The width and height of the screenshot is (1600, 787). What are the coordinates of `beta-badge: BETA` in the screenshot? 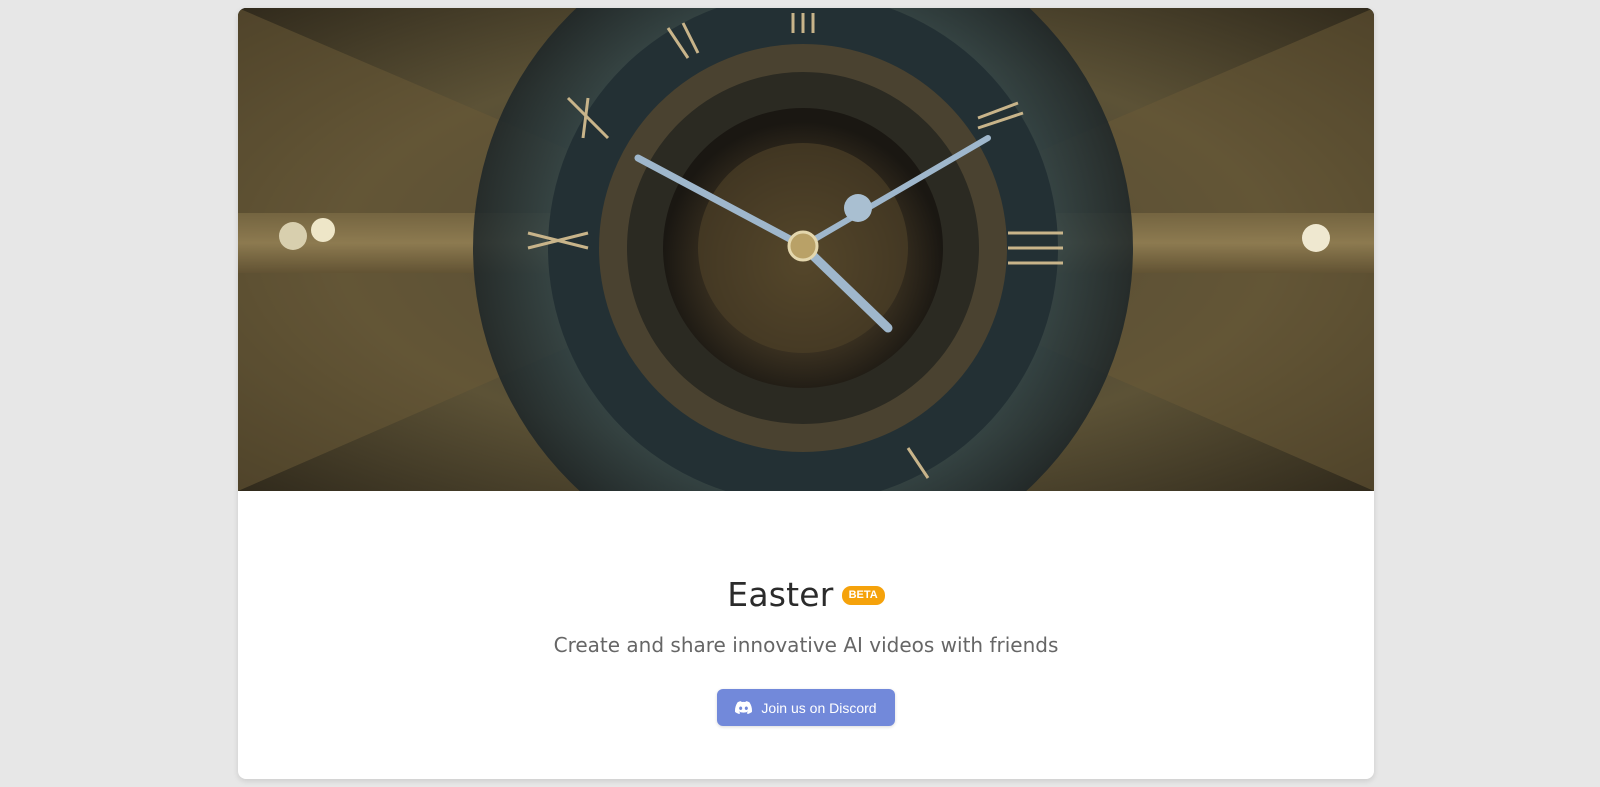 It's located at (863, 595).